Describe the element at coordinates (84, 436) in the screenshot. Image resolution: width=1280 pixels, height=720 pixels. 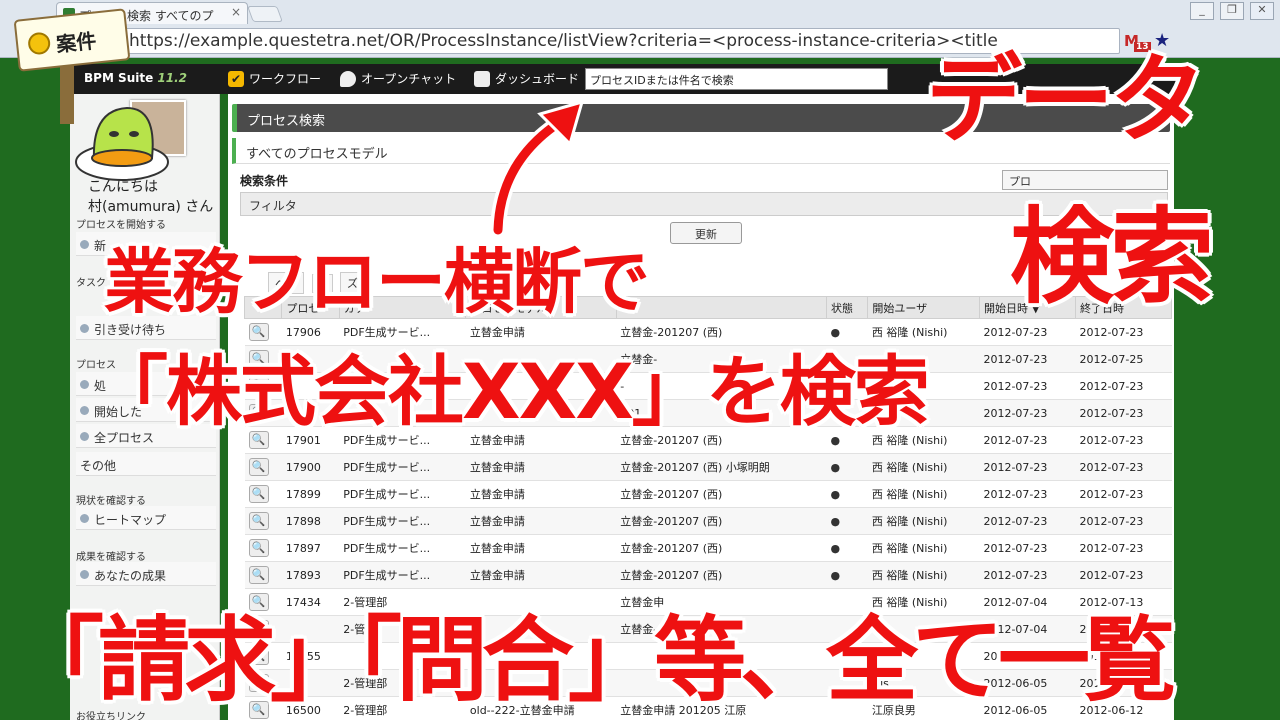
I see `all-process-icon` at that location.